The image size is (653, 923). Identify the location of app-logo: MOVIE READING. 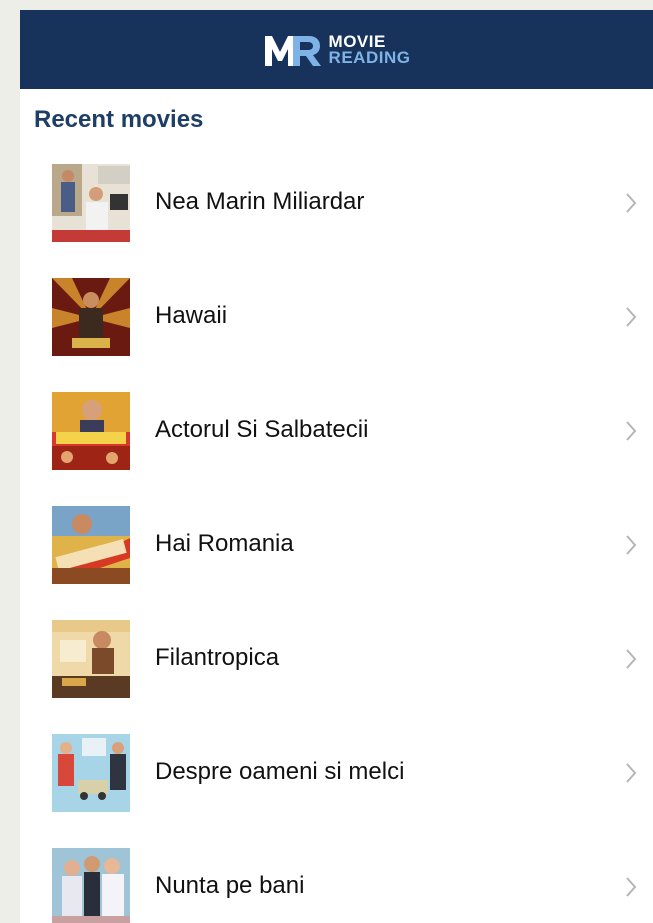
(337, 50).